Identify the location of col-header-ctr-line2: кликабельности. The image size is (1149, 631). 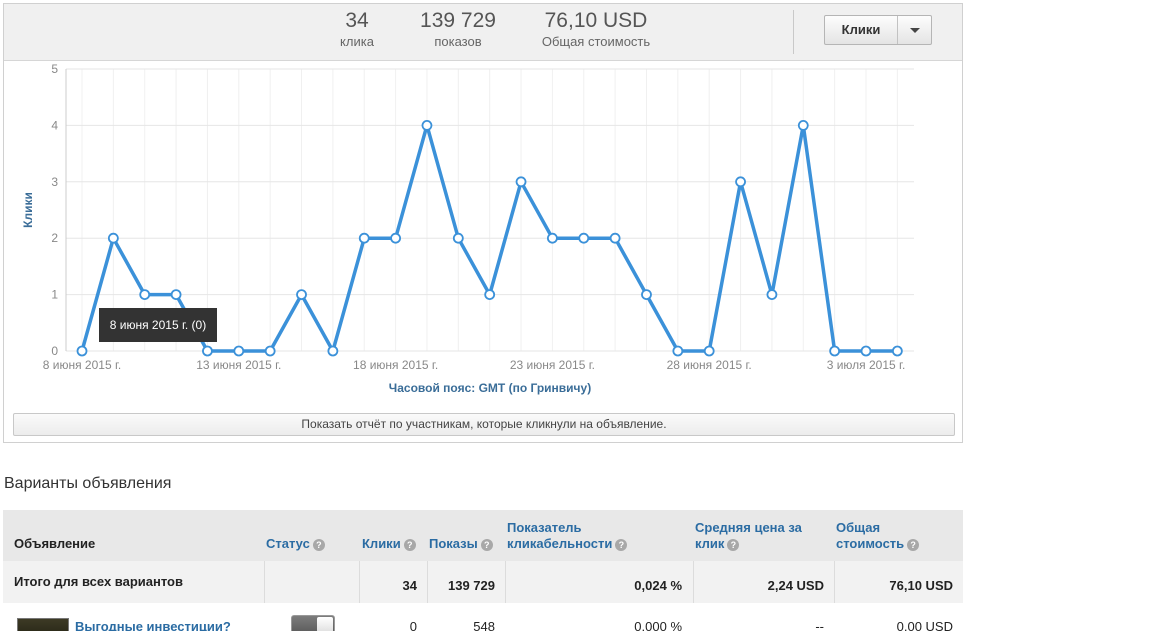
(560, 543).